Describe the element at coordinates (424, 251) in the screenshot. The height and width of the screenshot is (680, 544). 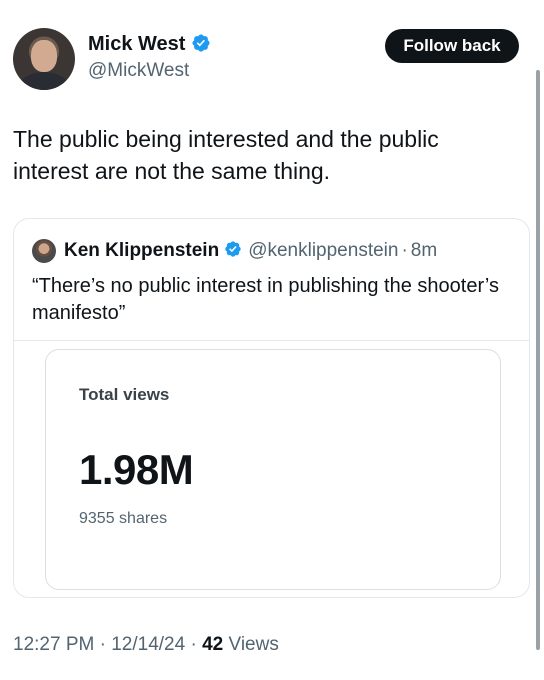
I see `quote-timestamp: 8m` at that location.